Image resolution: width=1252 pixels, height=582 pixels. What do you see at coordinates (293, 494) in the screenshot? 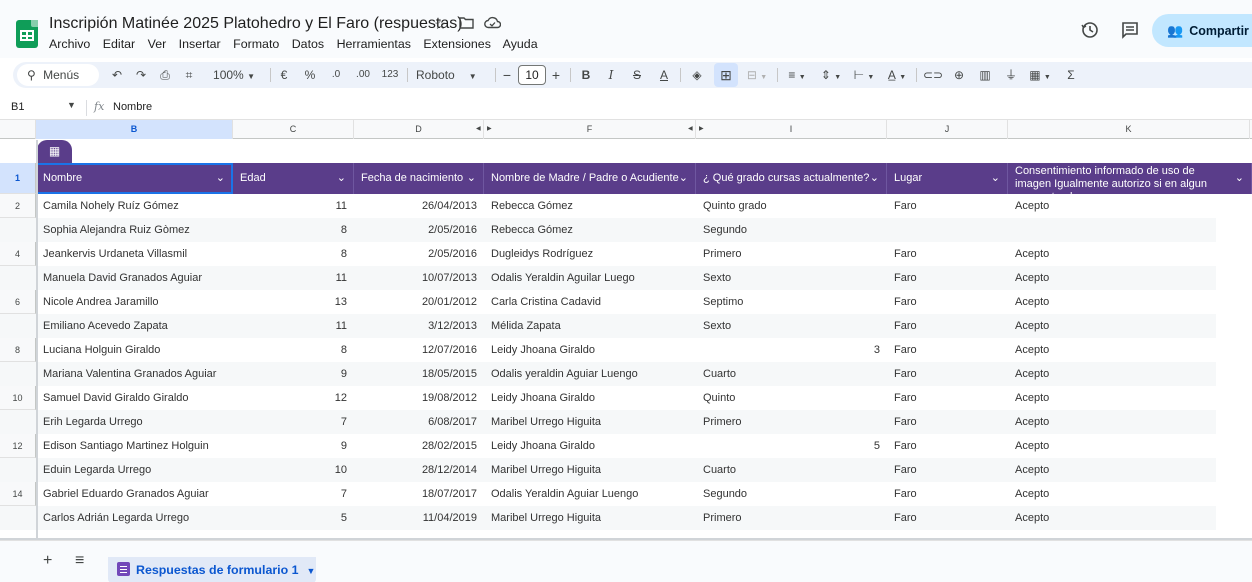
I see `cell-edad: 7` at bounding box center [293, 494].